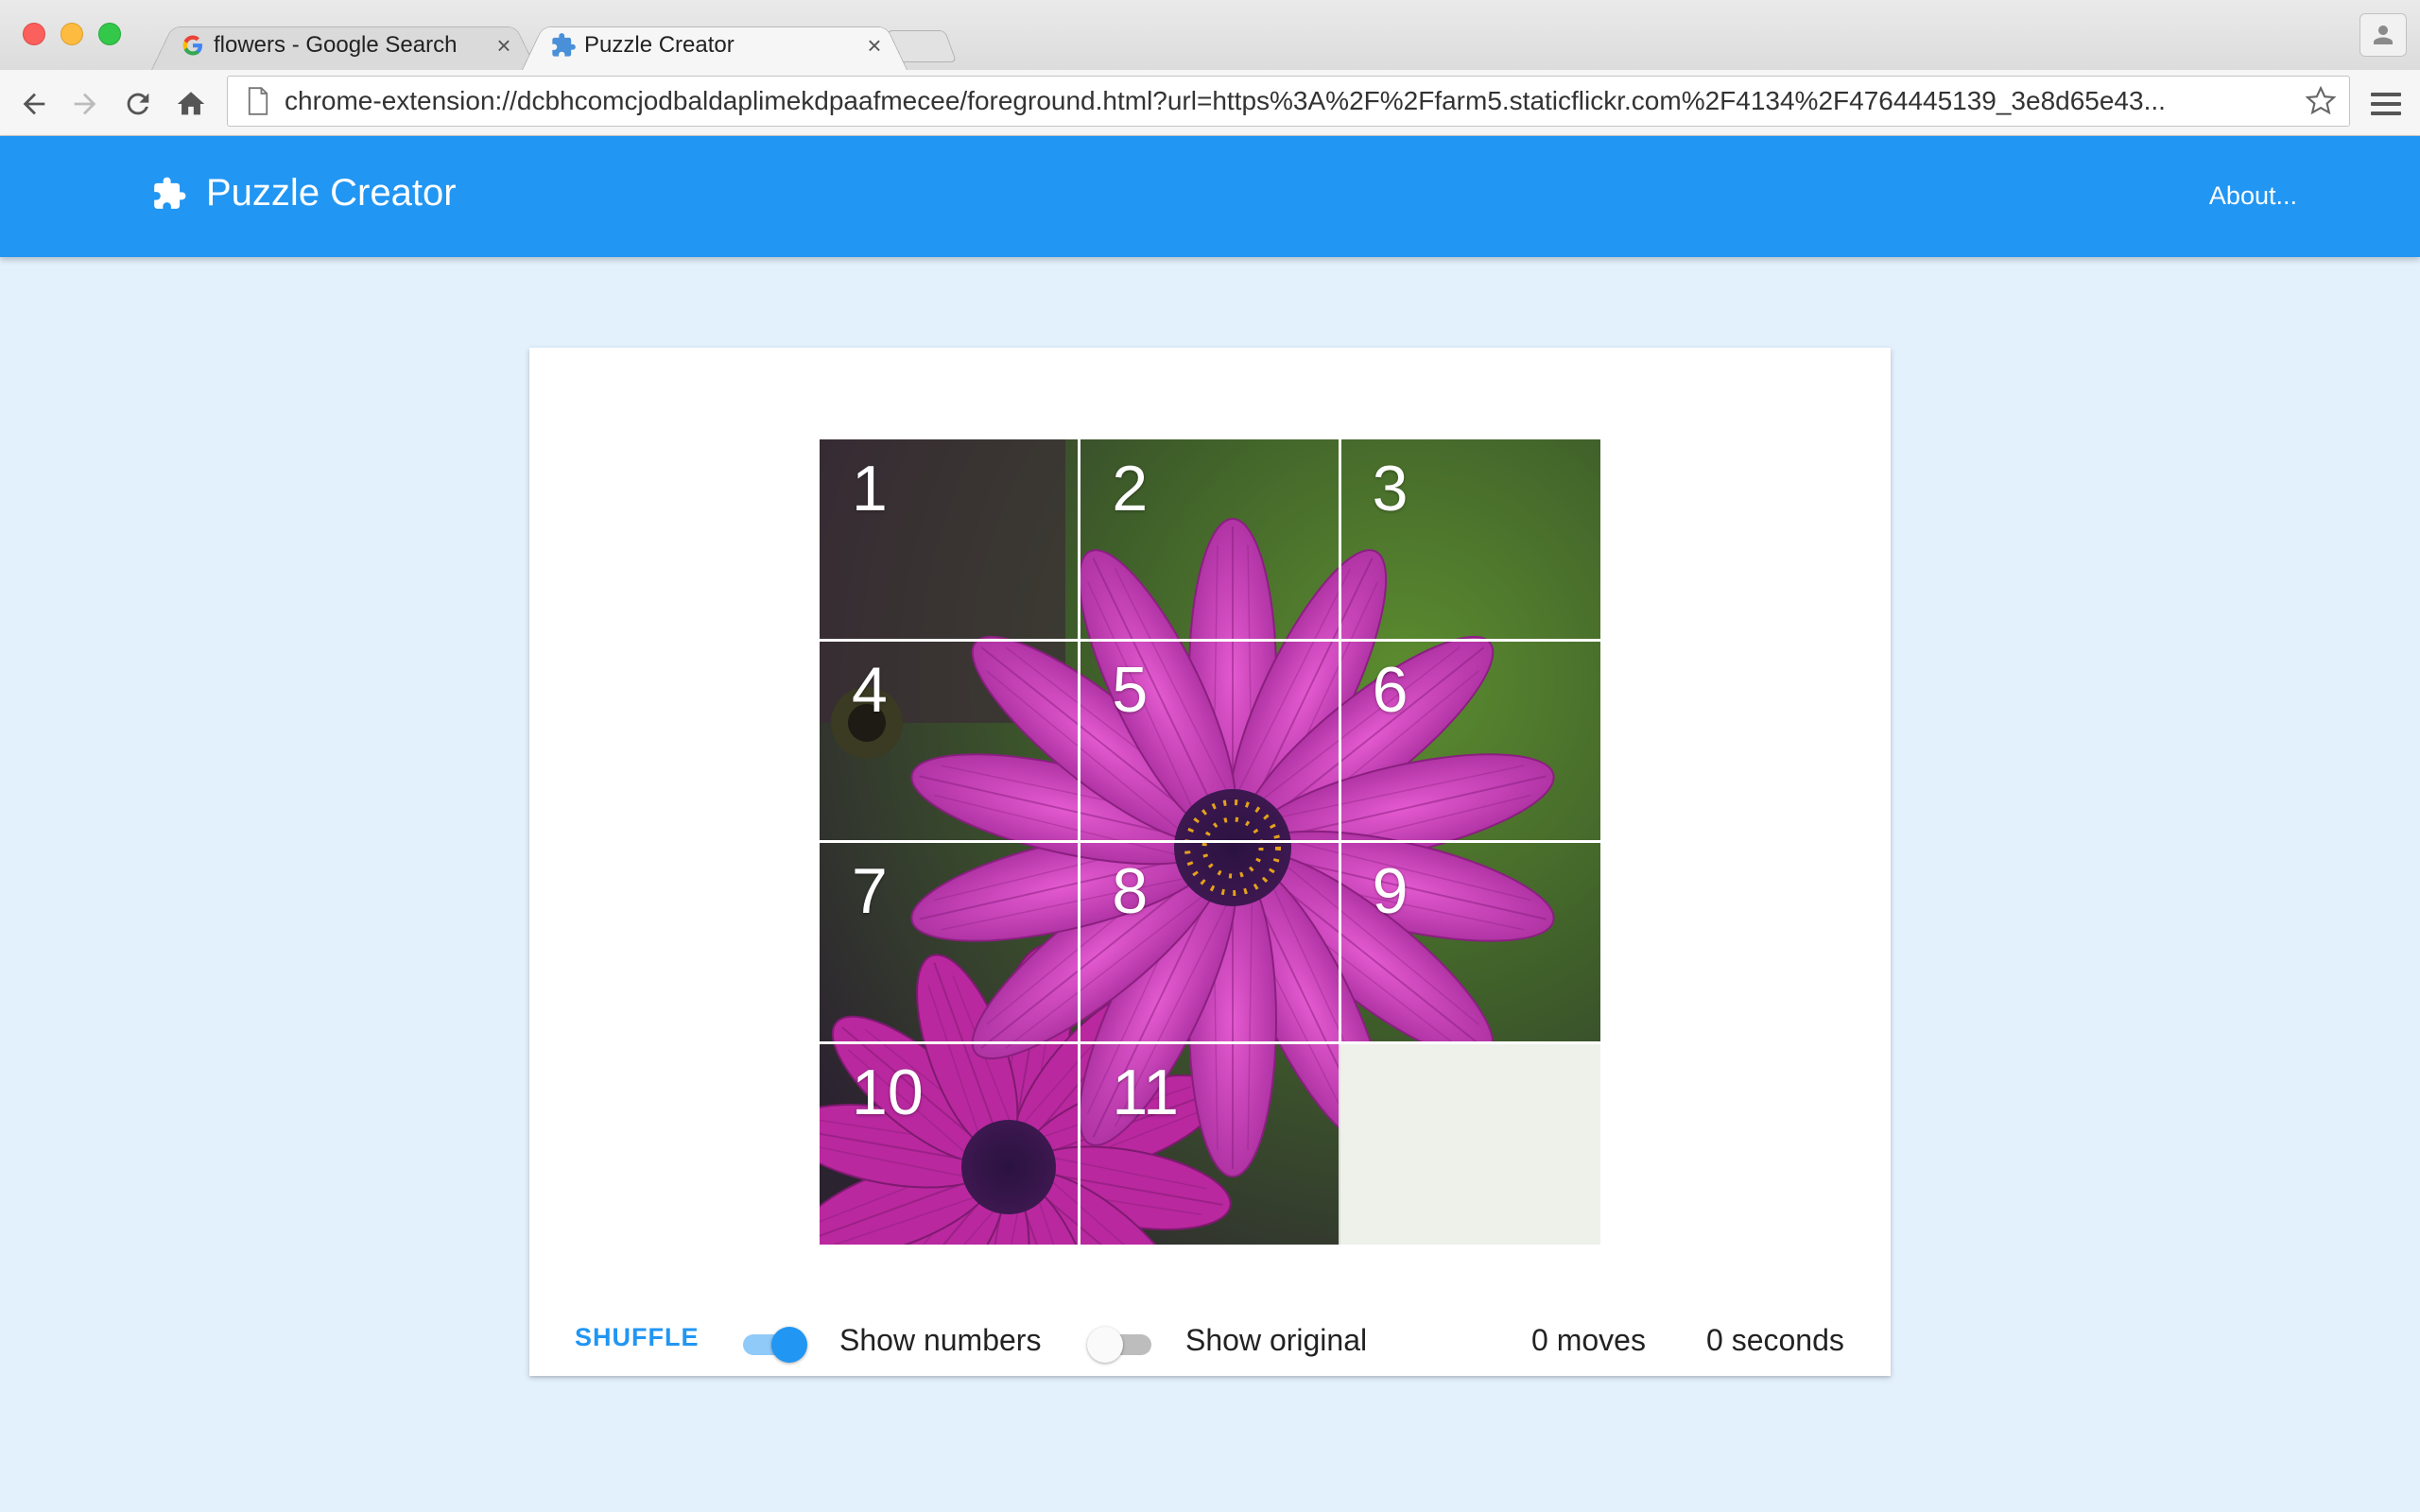  Describe the element at coordinates (1130, 690) in the screenshot. I see `tile-number: 5` at that location.